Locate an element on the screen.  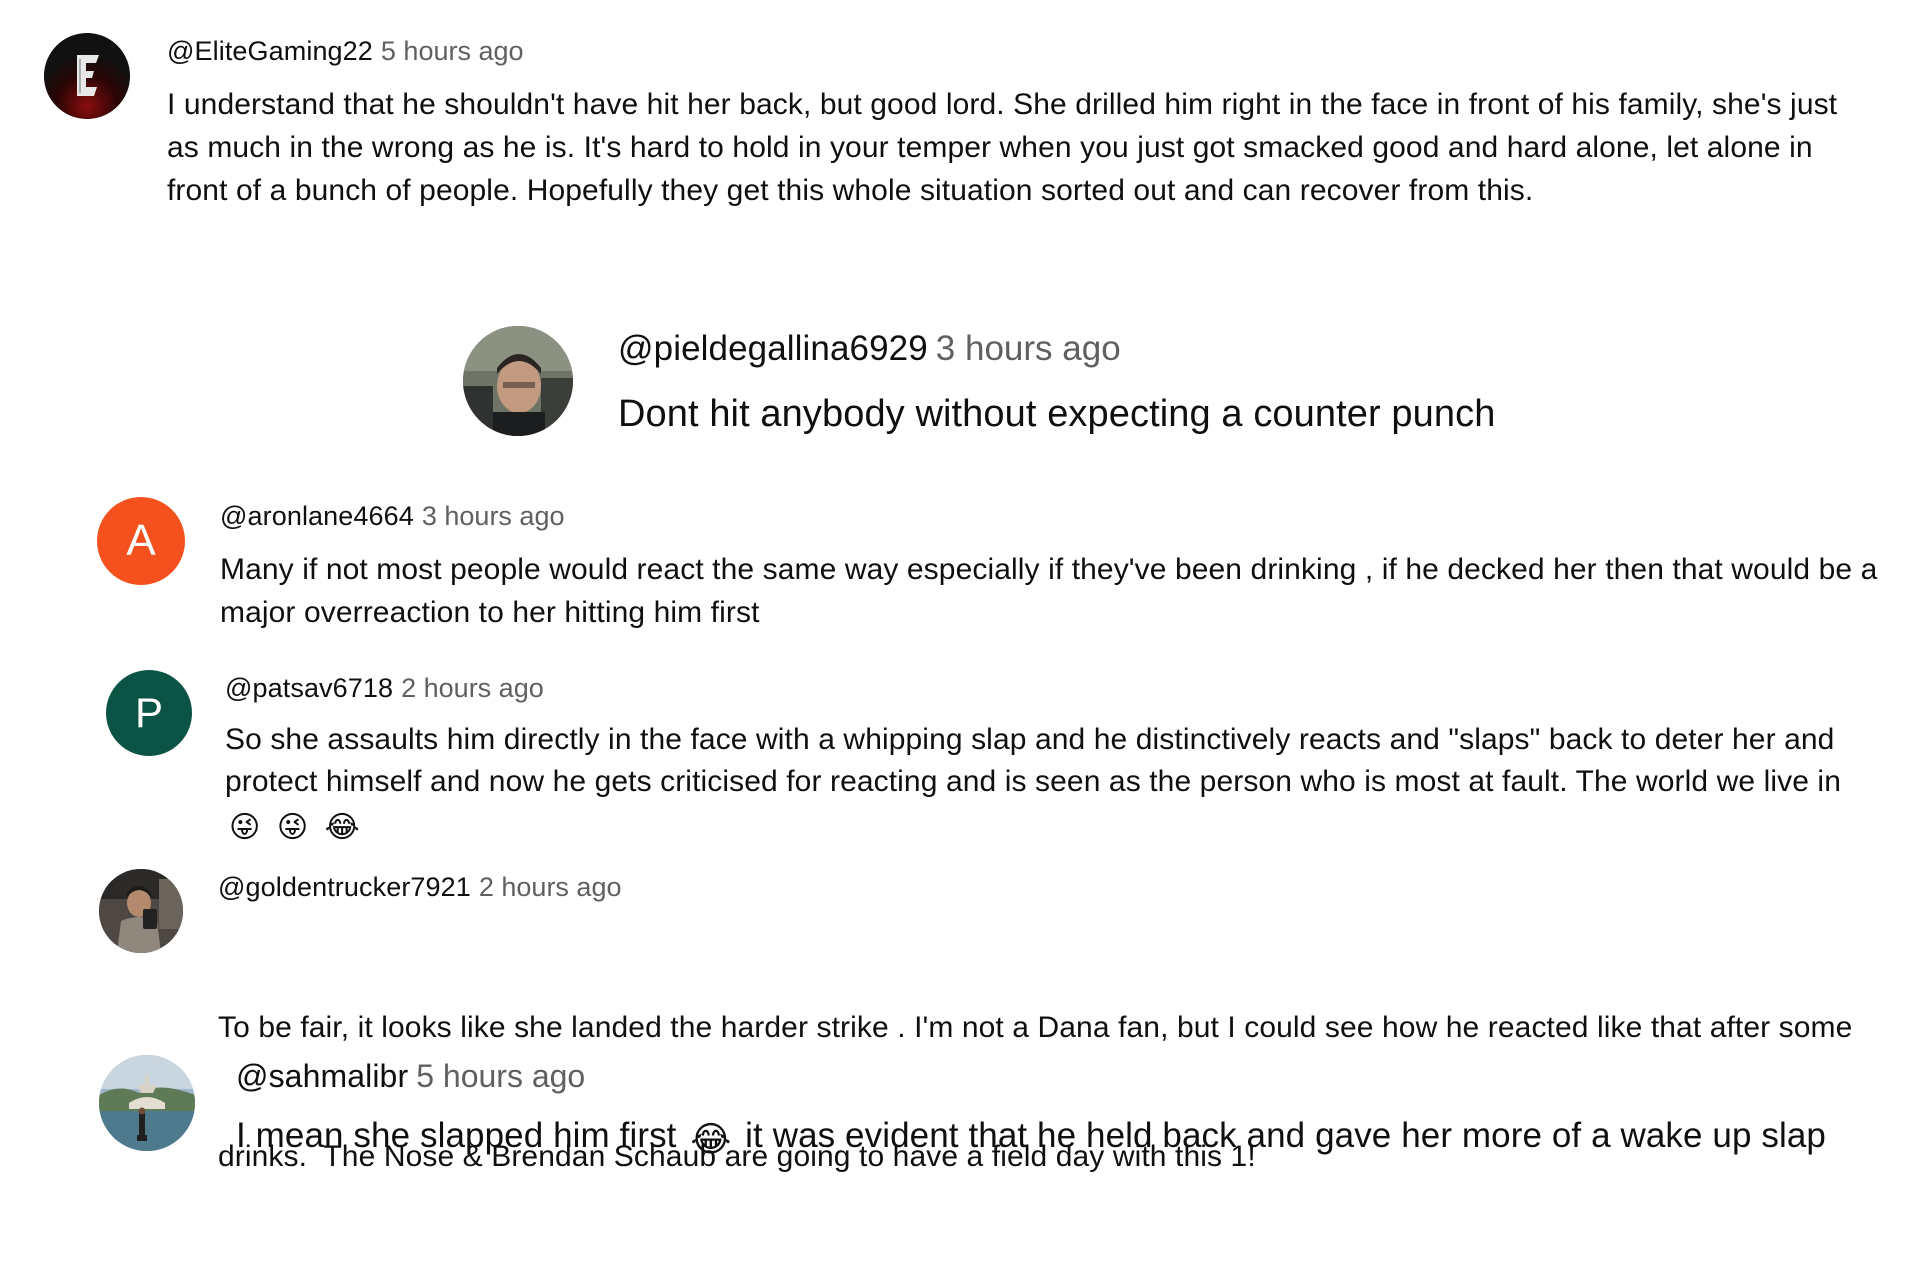
author-handle: @patsav6718 is located at coordinates (309, 688).